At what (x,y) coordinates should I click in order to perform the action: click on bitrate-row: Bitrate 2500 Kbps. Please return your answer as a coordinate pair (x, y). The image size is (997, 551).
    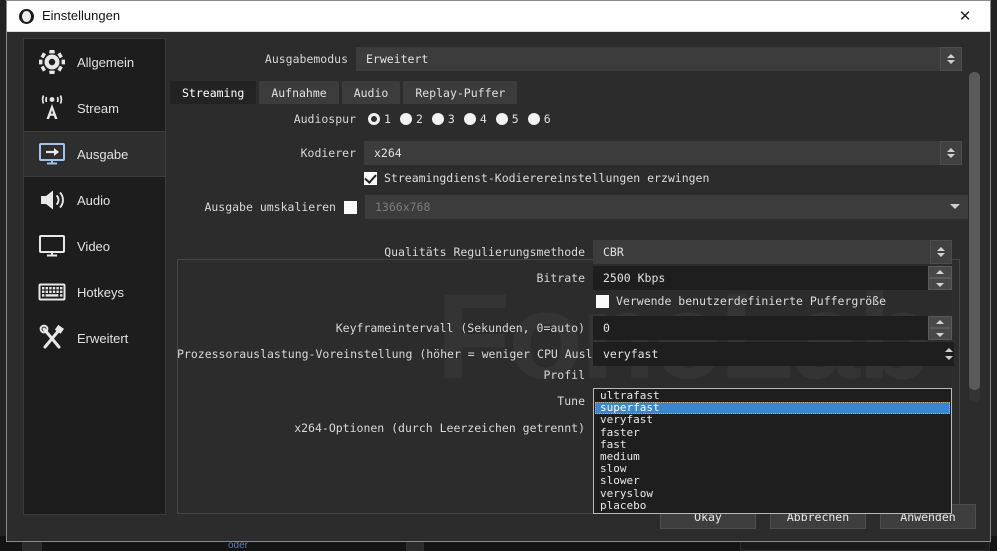
    Looking at the image, I should click on (564, 278).